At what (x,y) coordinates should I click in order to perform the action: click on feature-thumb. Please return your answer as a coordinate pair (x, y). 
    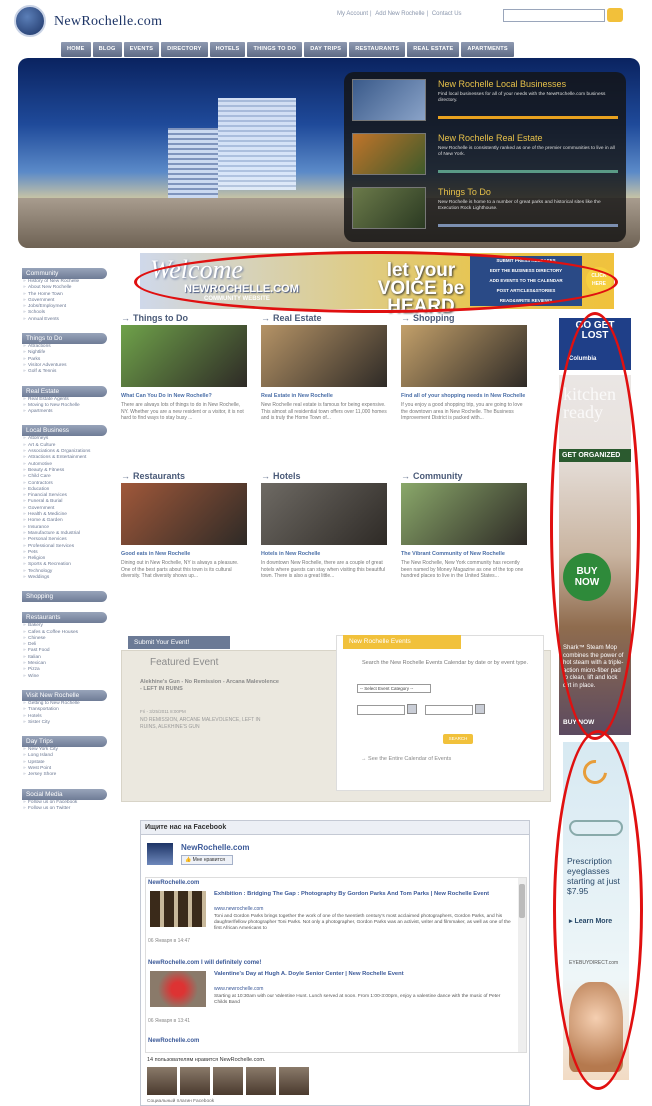
    Looking at the image, I should click on (389, 100).